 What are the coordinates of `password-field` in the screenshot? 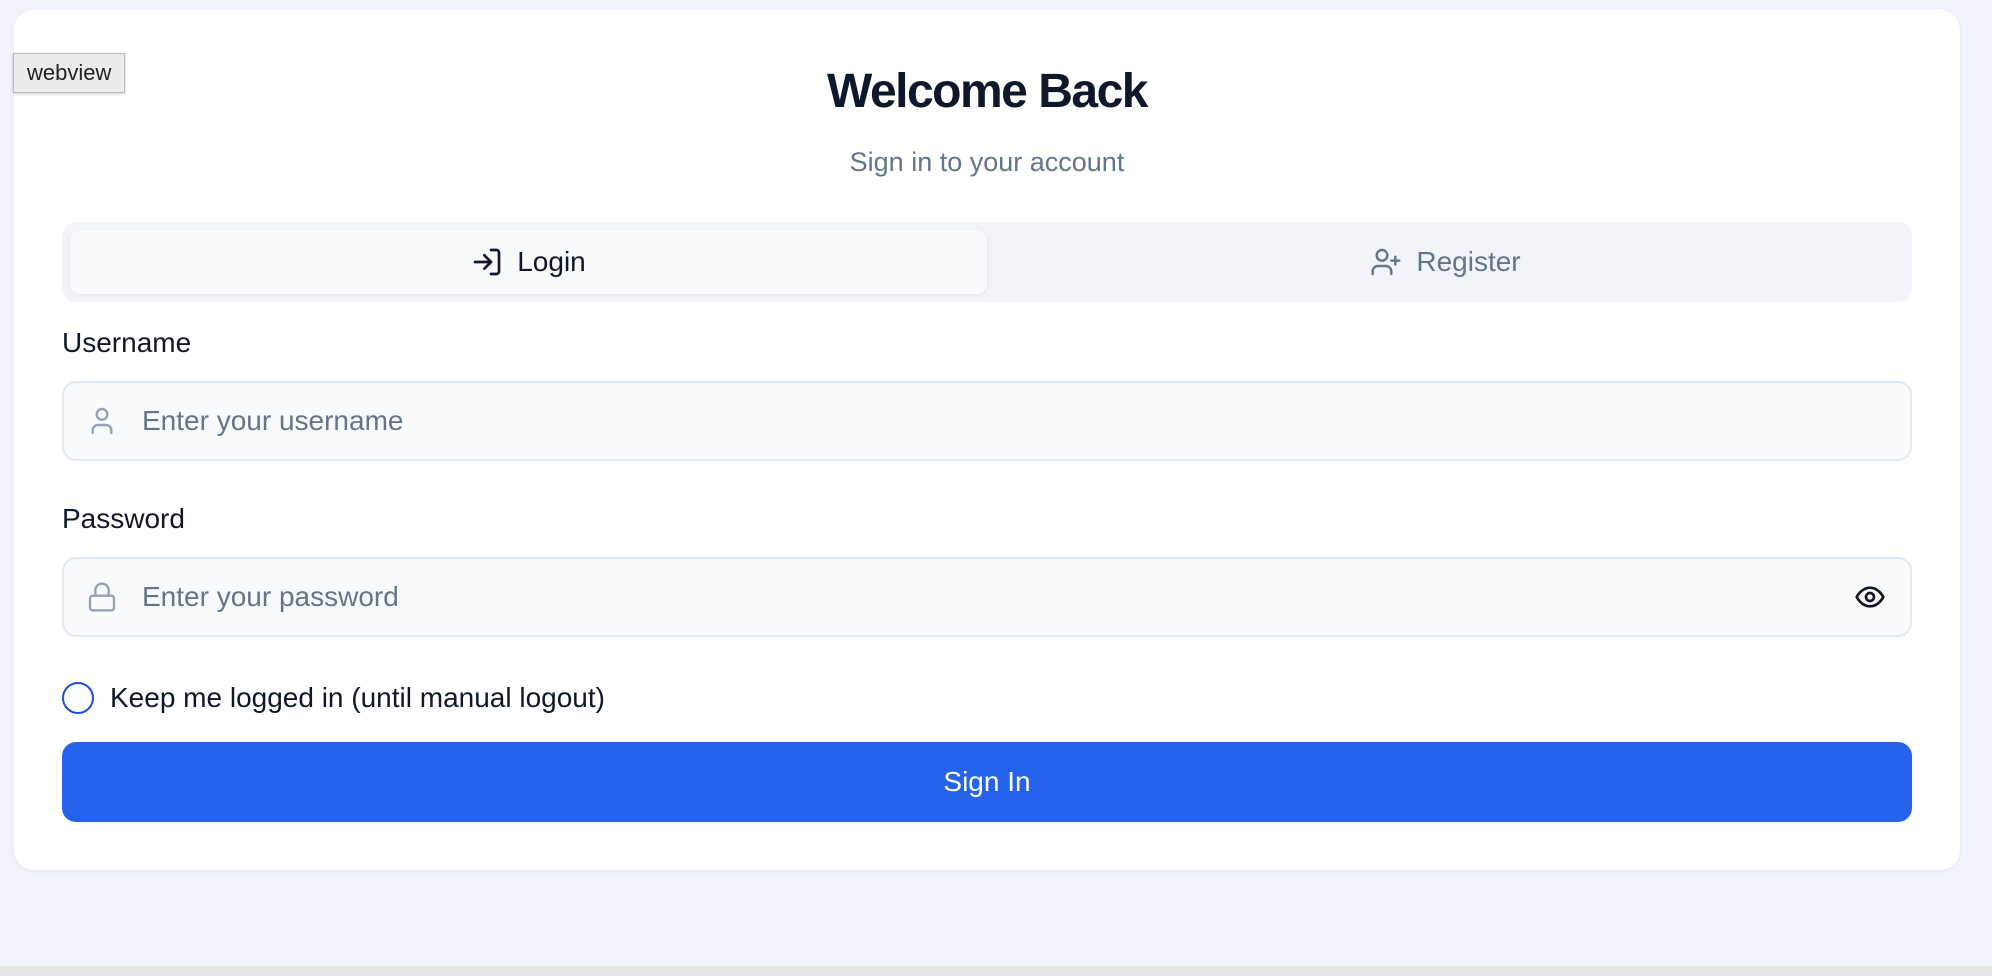 It's located at (987, 597).